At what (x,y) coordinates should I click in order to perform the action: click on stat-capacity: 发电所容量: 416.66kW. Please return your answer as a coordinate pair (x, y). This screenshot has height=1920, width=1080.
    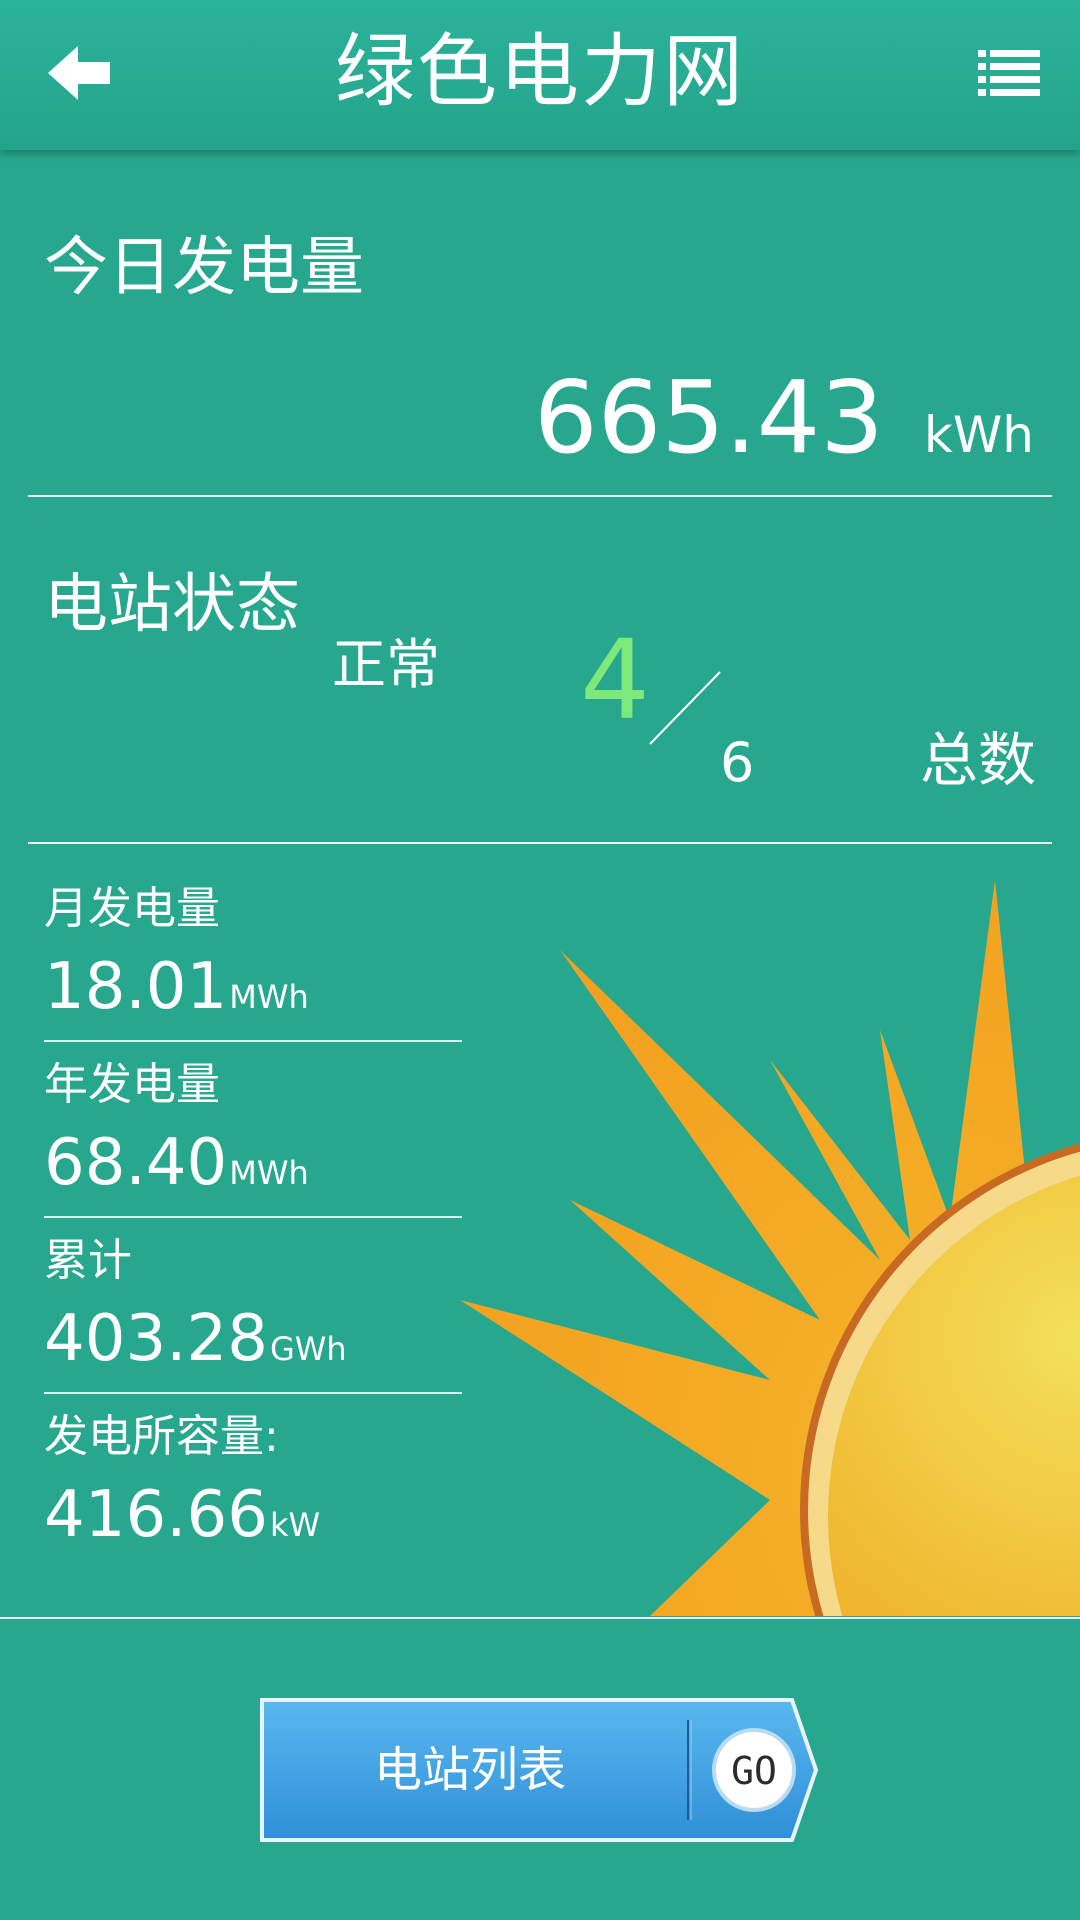
    Looking at the image, I should click on (254, 1486).